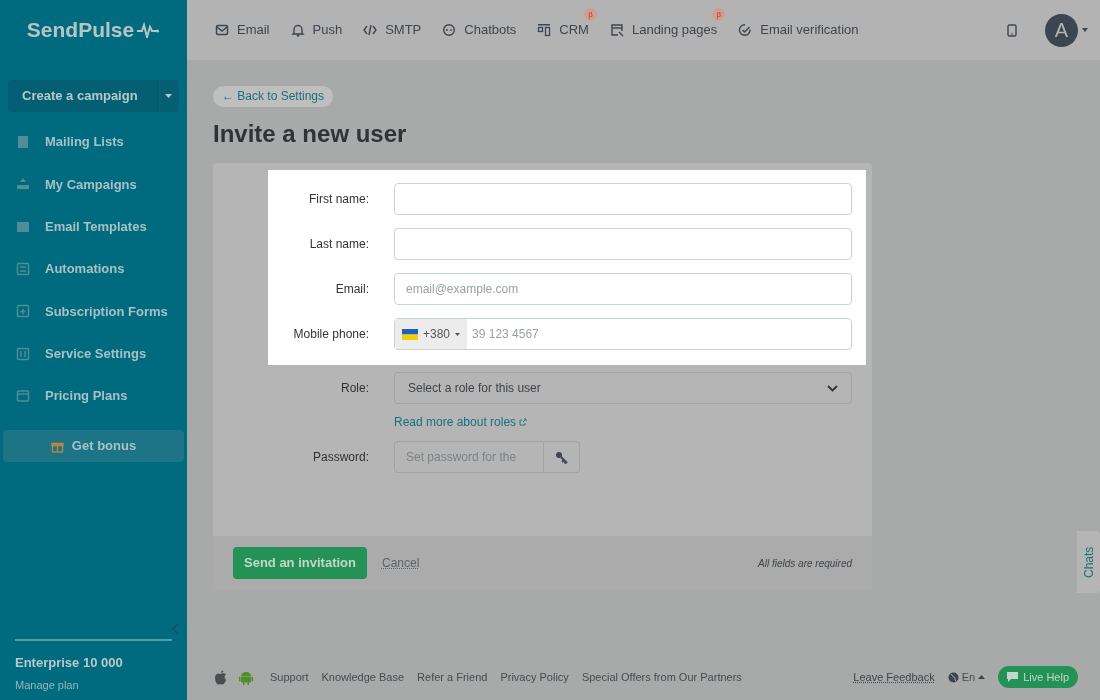 The image size is (1100, 700). Describe the element at coordinates (93, 269) in the screenshot. I see `sidebar-item: Automations` at that location.